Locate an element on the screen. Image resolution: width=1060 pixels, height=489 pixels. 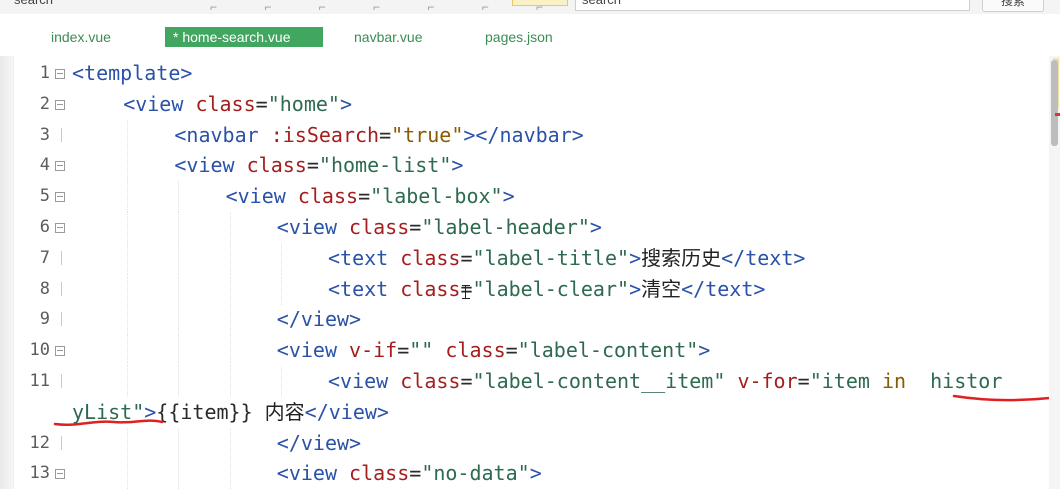
scrollbar-error-marker is located at coordinates (1057, 114).